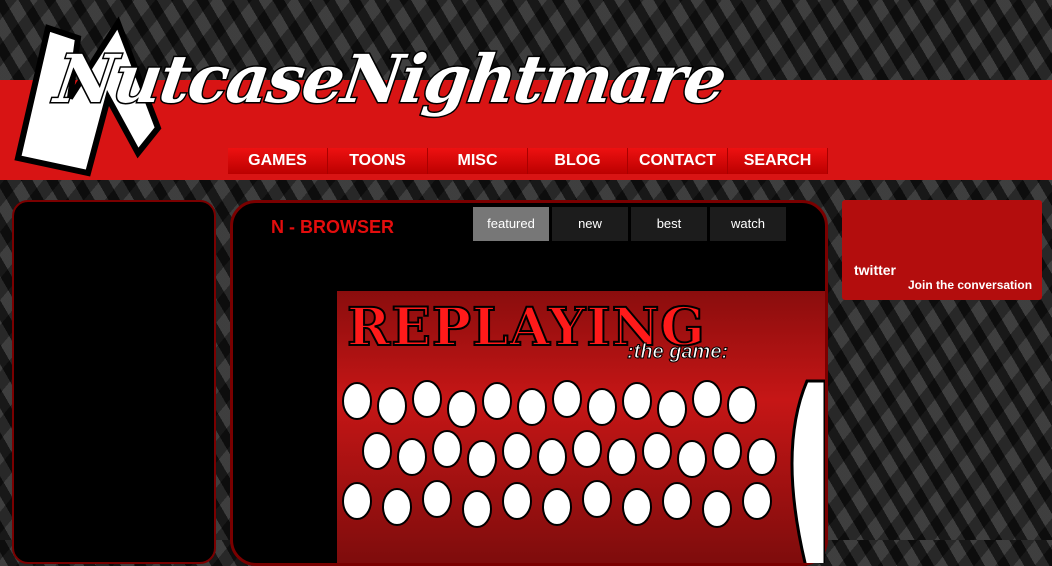 The width and height of the screenshot is (1052, 566). What do you see at coordinates (378, 161) in the screenshot?
I see `nav-toons: TOONS` at bounding box center [378, 161].